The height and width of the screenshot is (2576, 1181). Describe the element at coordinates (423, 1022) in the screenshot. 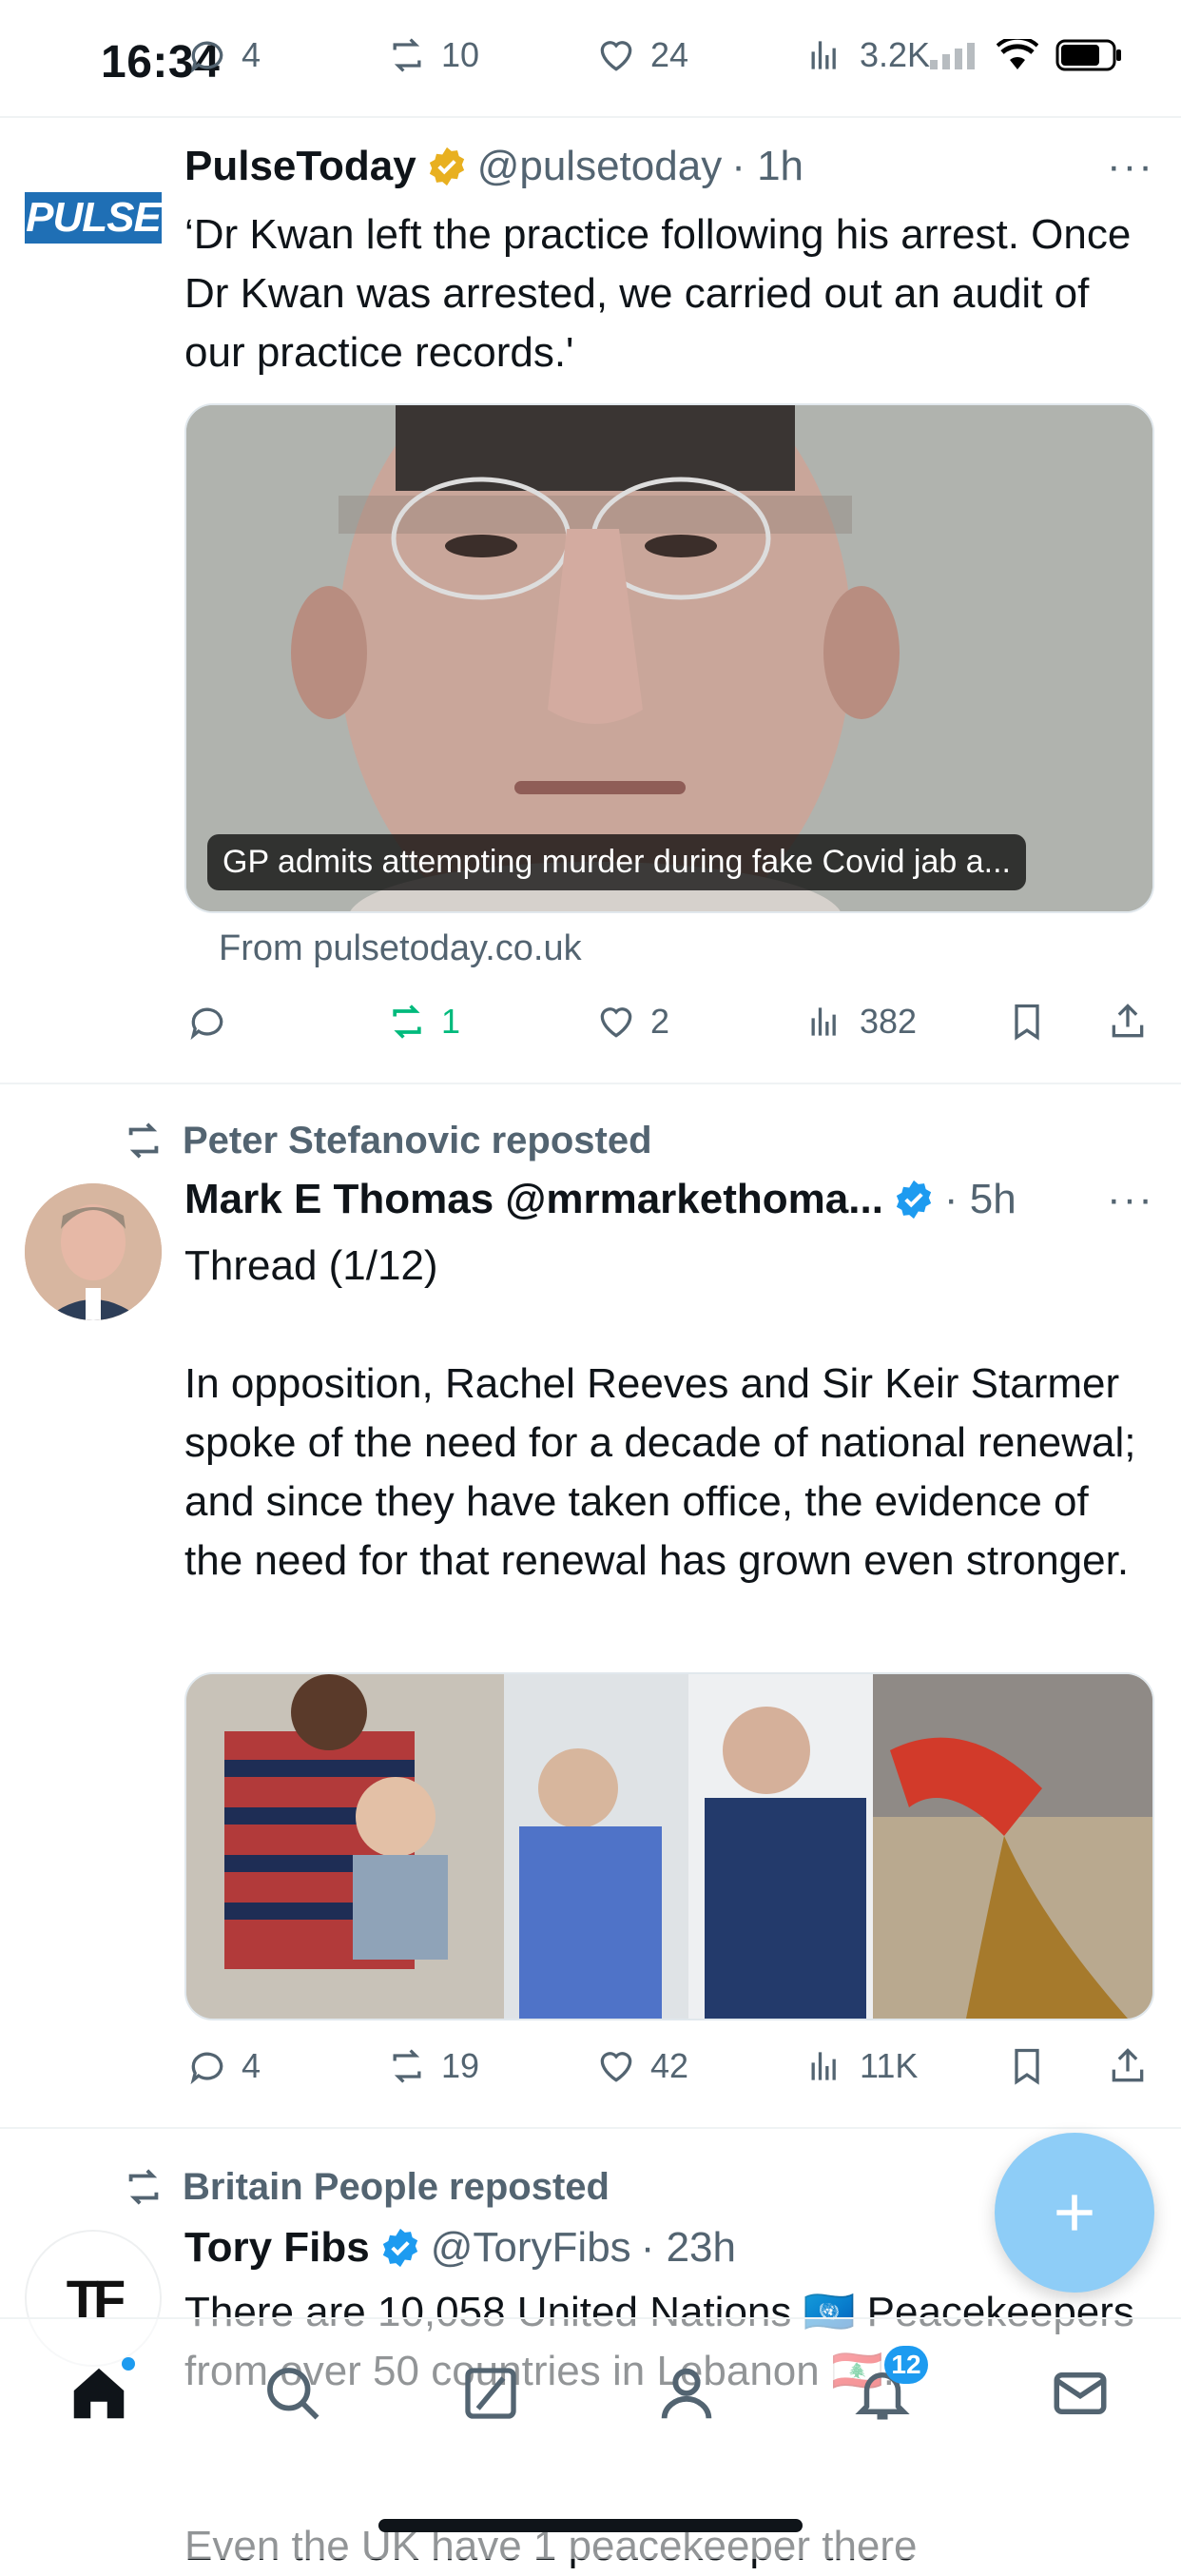

I see `repost-button: 1` at that location.